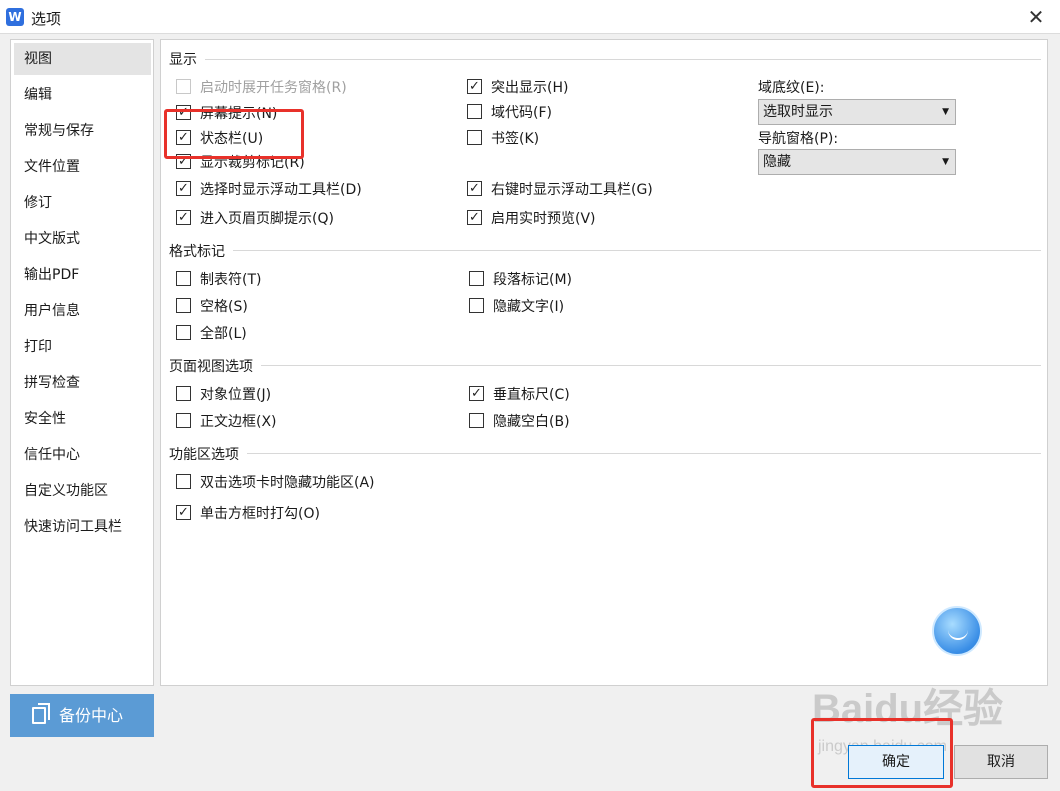 The height and width of the screenshot is (791, 1060). What do you see at coordinates (281, 190) in the screenshot?
I see `checkbox-label: 选择时显示浮动工具栏(D)` at bounding box center [281, 190].